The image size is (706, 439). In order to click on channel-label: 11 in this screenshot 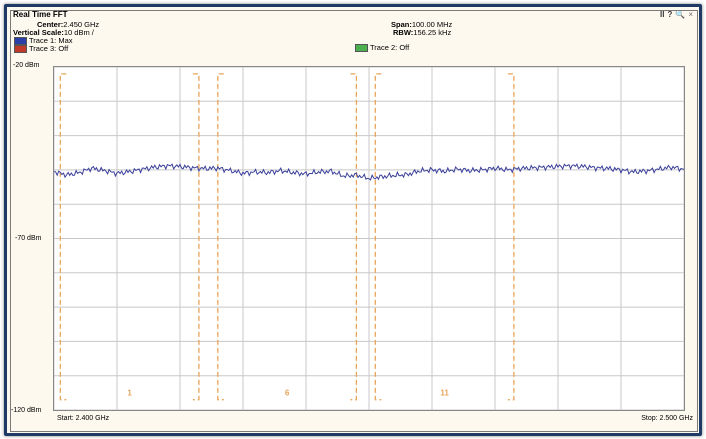, I will do `click(444, 393)`.